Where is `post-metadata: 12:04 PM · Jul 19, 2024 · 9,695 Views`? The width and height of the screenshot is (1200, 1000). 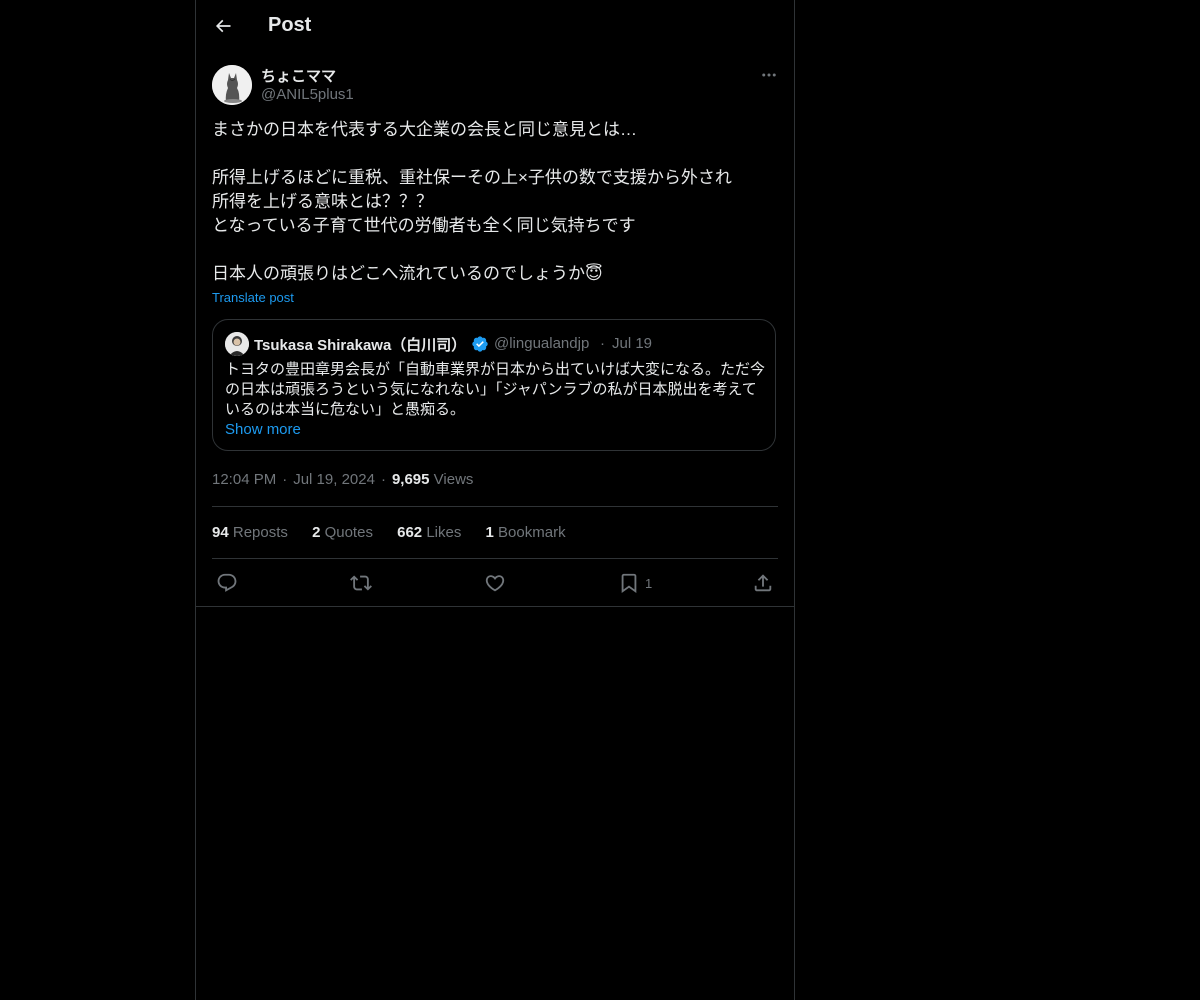 post-metadata: 12:04 PM · Jul 19, 2024 · 9,695 Views is located at coordinates (342, 479).